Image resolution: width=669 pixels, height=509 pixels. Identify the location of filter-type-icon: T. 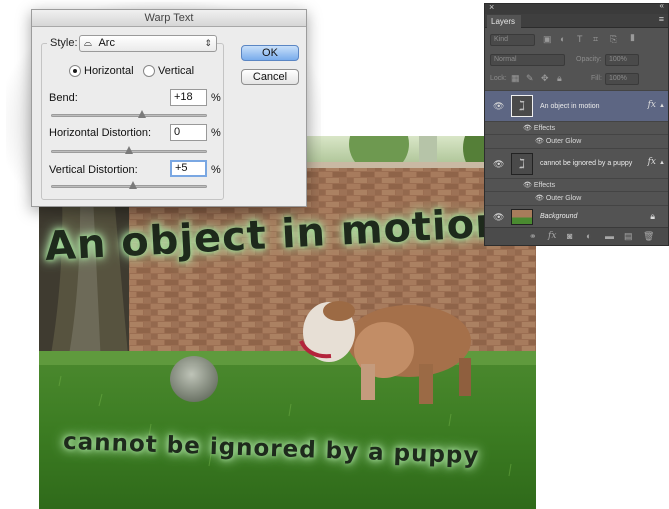
(580, 39).